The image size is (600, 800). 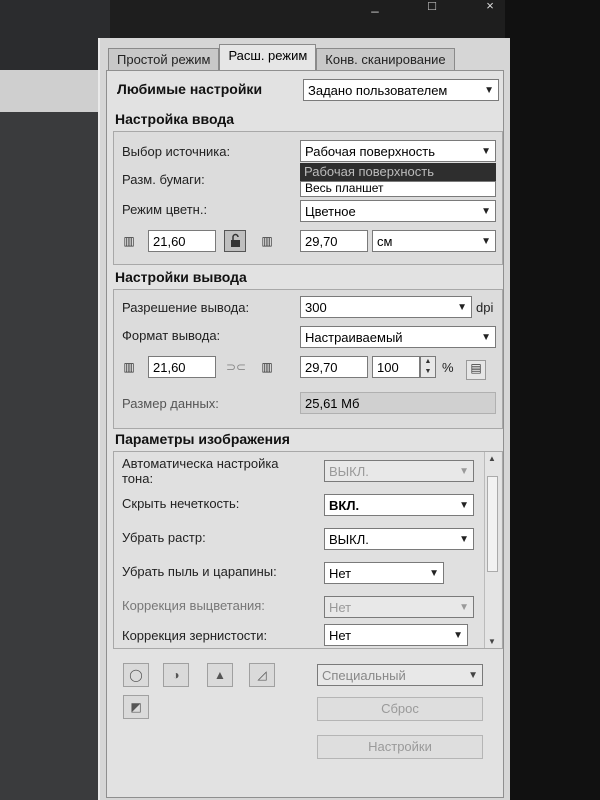 What do you see at coordinates (220, 675) in the screenshot?
I see `histogram-icon: ▲` at bounding box center [220, 675].